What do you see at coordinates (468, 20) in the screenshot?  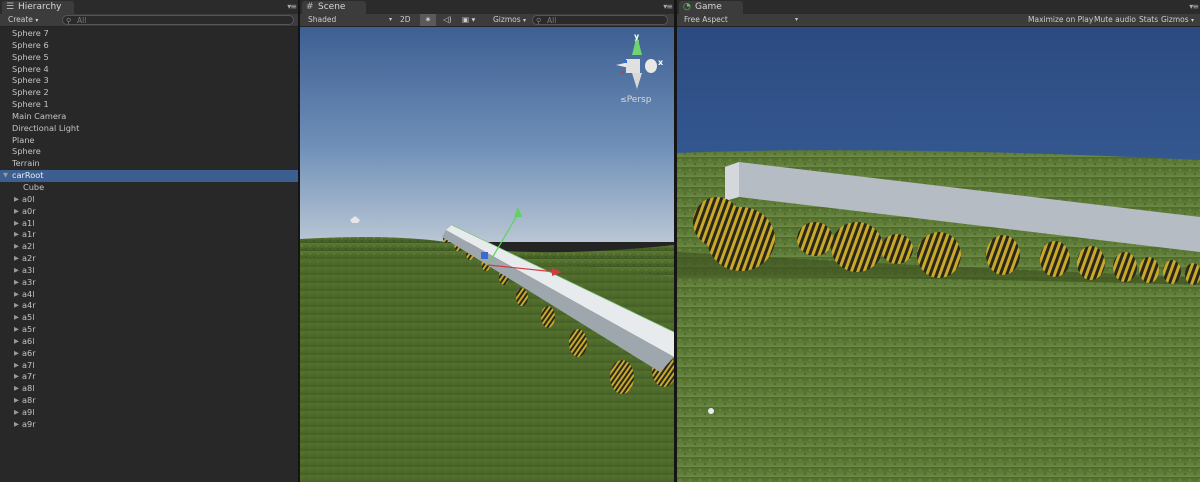 I see `image-icon: ▣ ▾` at bounding box center [468, 20].